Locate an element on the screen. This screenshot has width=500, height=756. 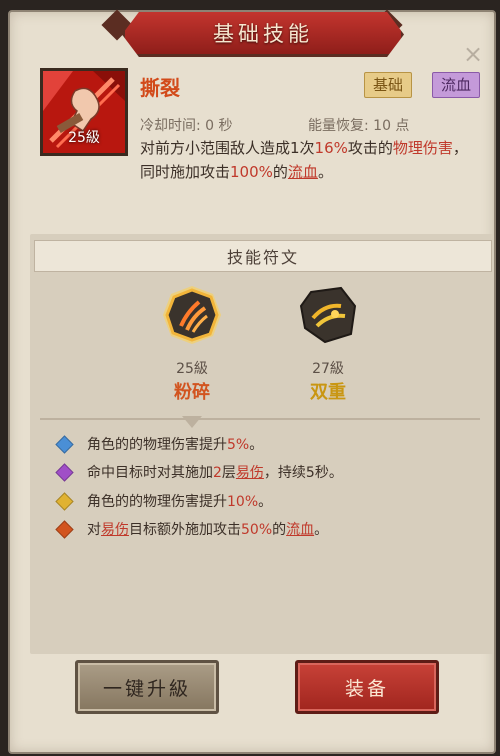
close-icon: × is located at coordinates (473, 54).